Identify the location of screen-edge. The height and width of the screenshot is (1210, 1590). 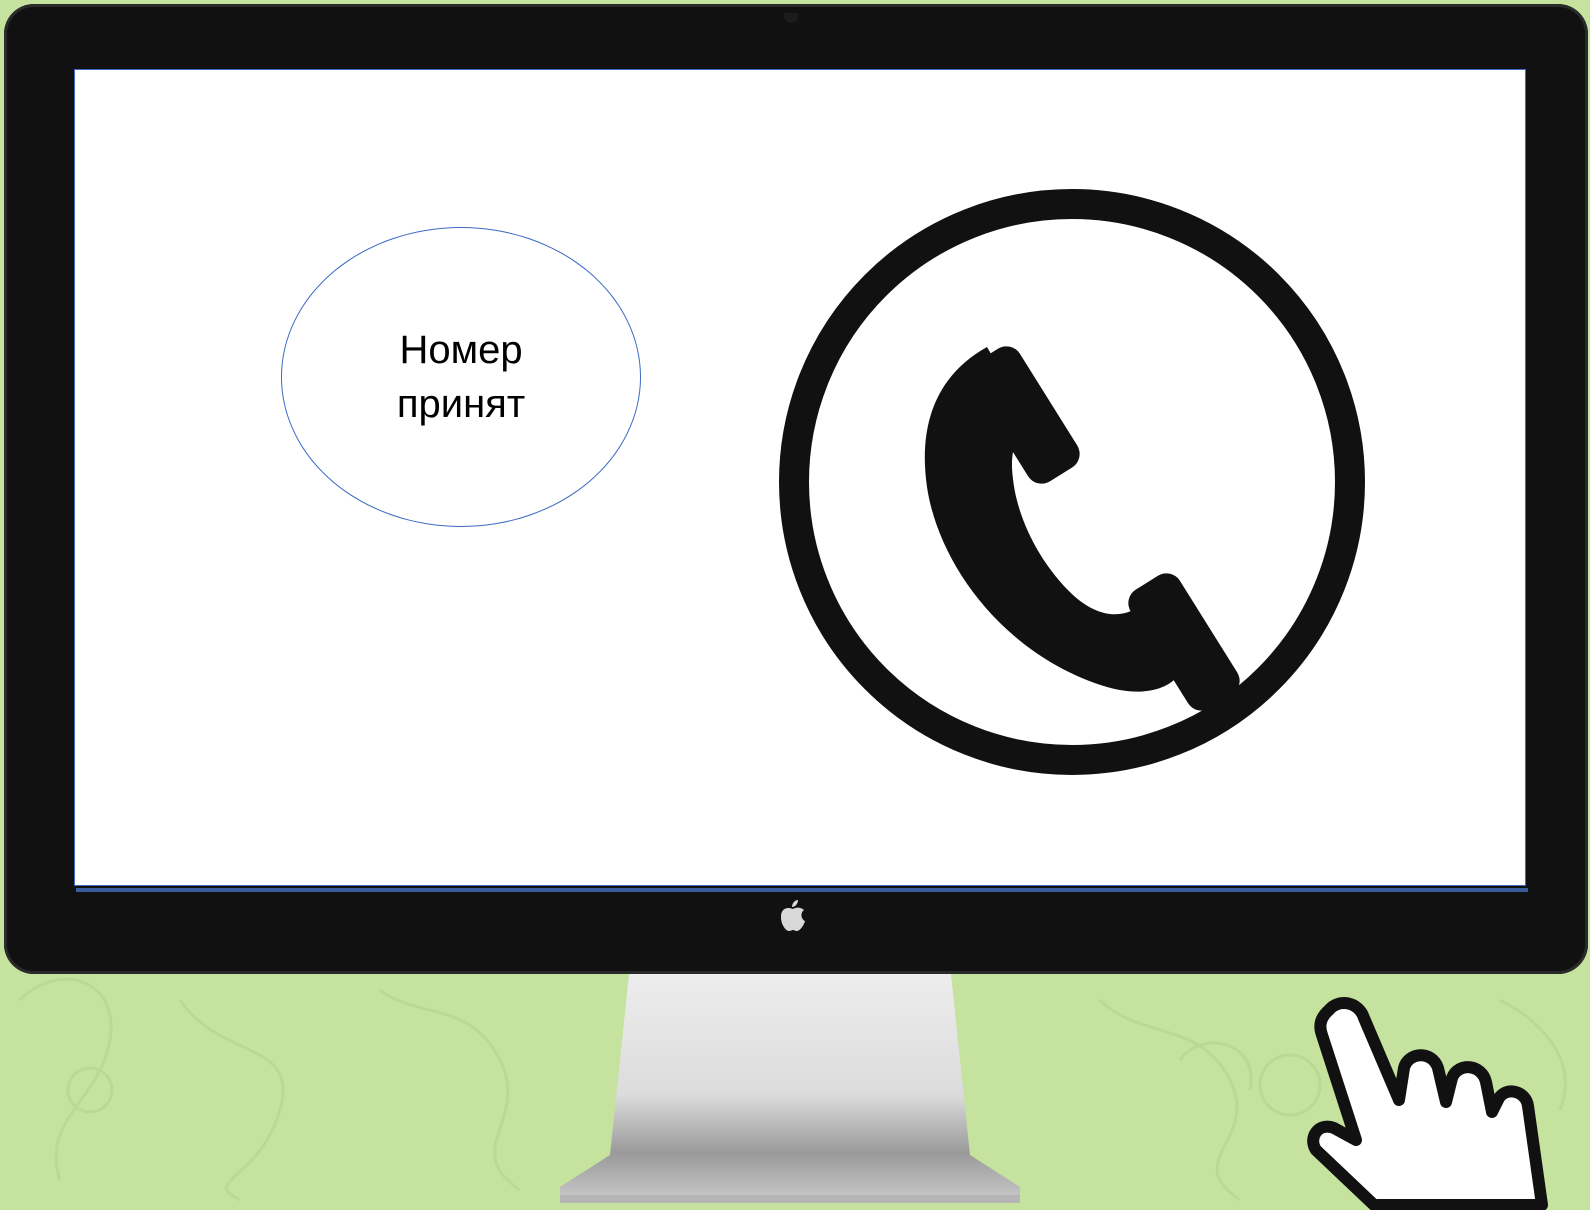
(802, 890).